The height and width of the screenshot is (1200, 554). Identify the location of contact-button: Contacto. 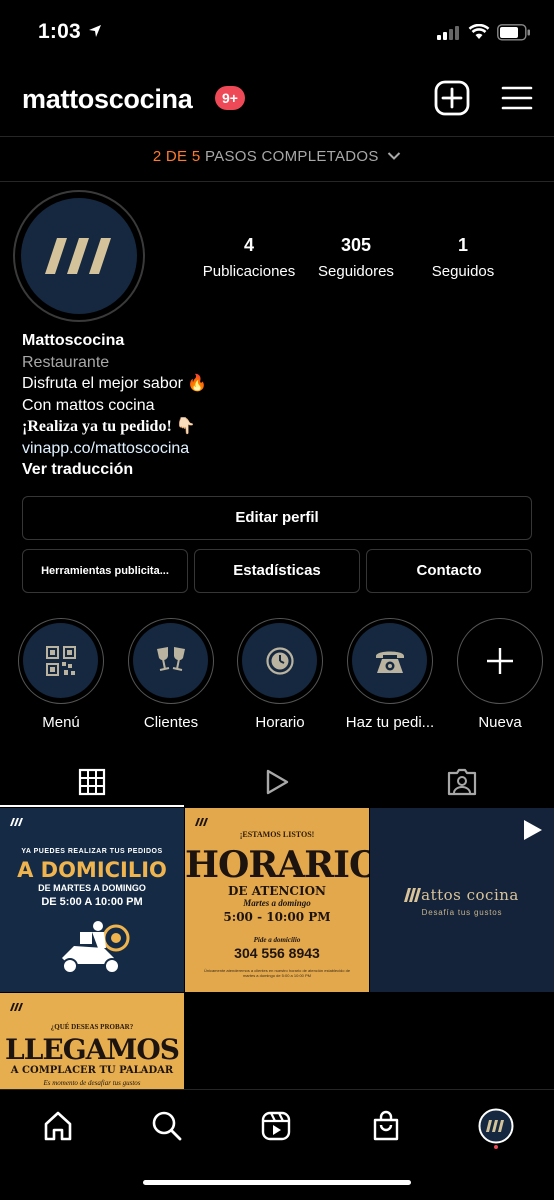
(449, 571).